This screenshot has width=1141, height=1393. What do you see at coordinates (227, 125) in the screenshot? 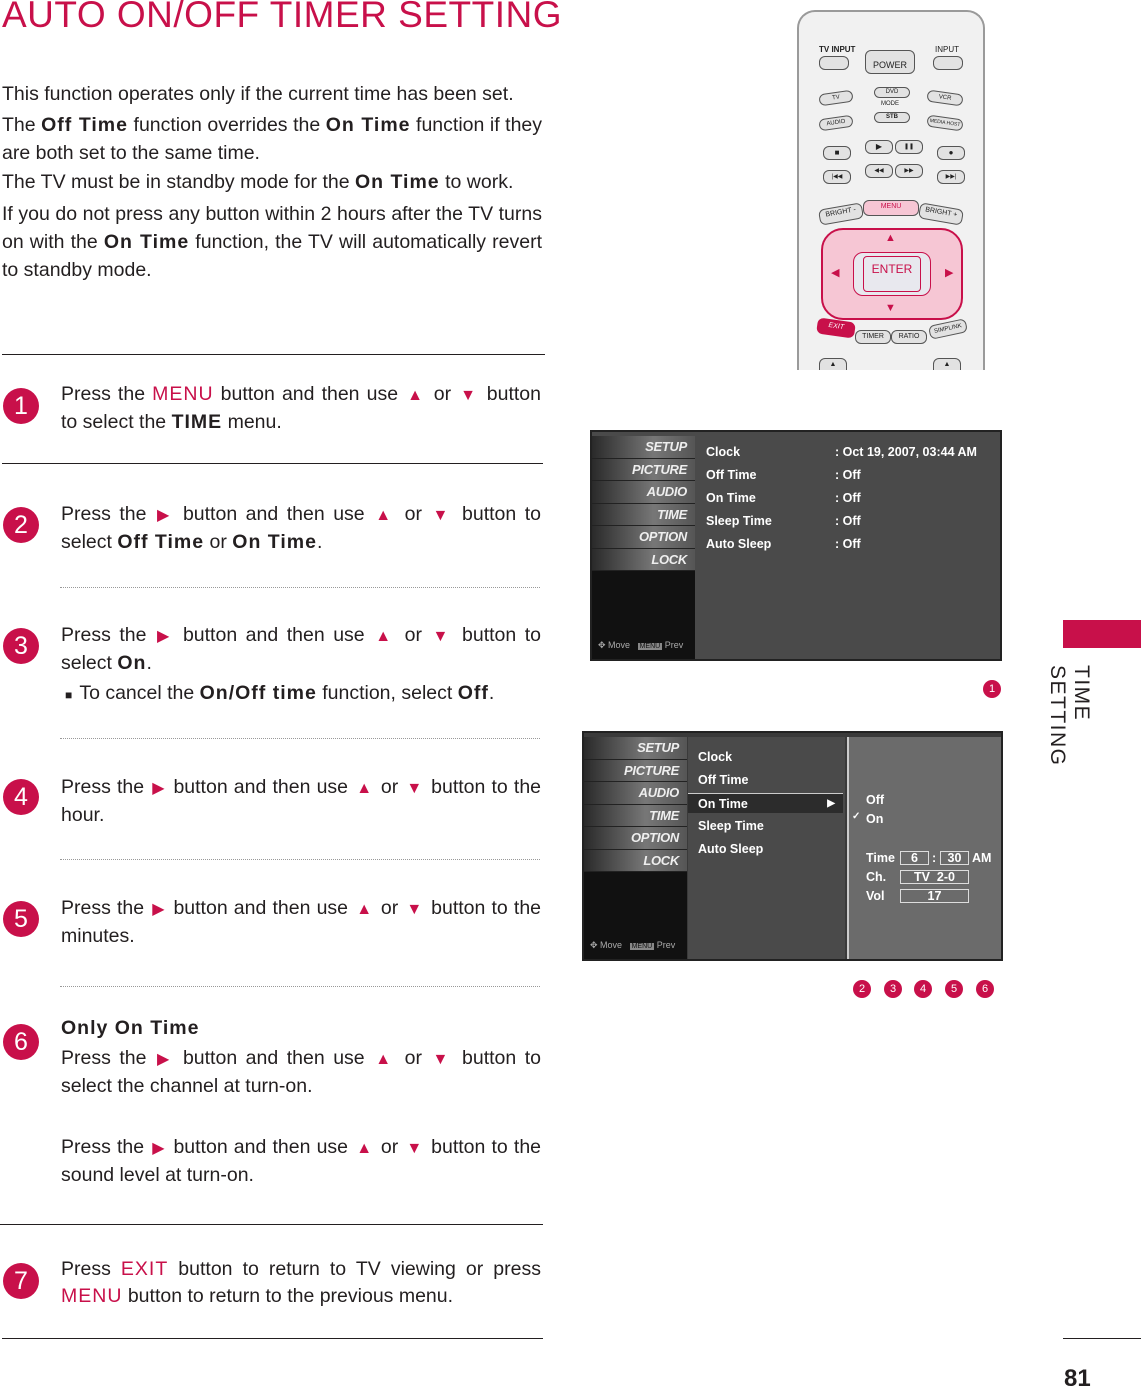
I see `text: function overrides the` at bounding box center [227, 125].